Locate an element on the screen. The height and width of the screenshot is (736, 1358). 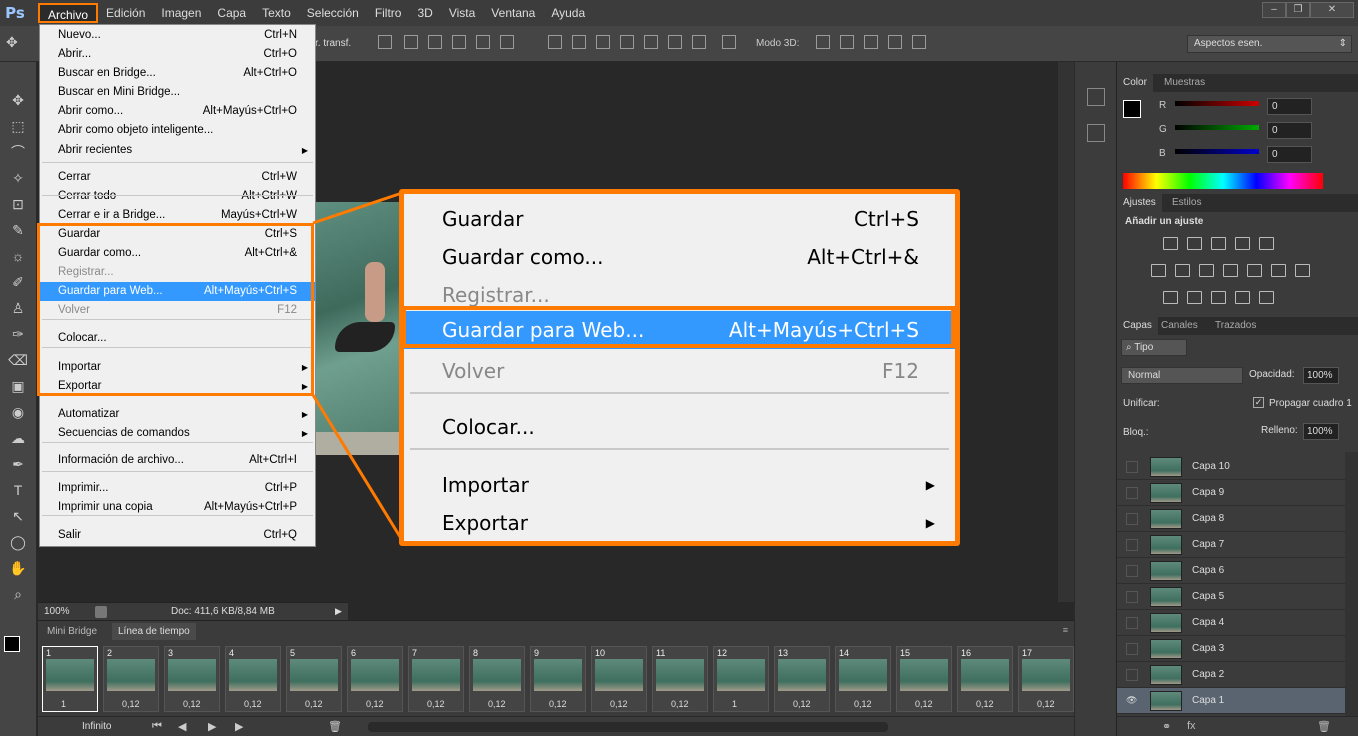
timeline-frame: 7 0,12 is located at coordinates (436, 679).